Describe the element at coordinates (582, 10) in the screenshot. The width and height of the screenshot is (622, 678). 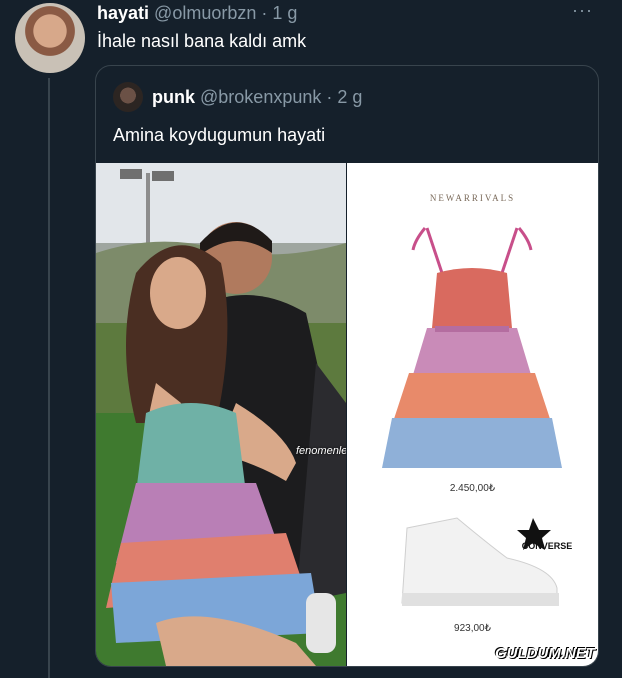
I see `more-options-icon: ···` at that location.